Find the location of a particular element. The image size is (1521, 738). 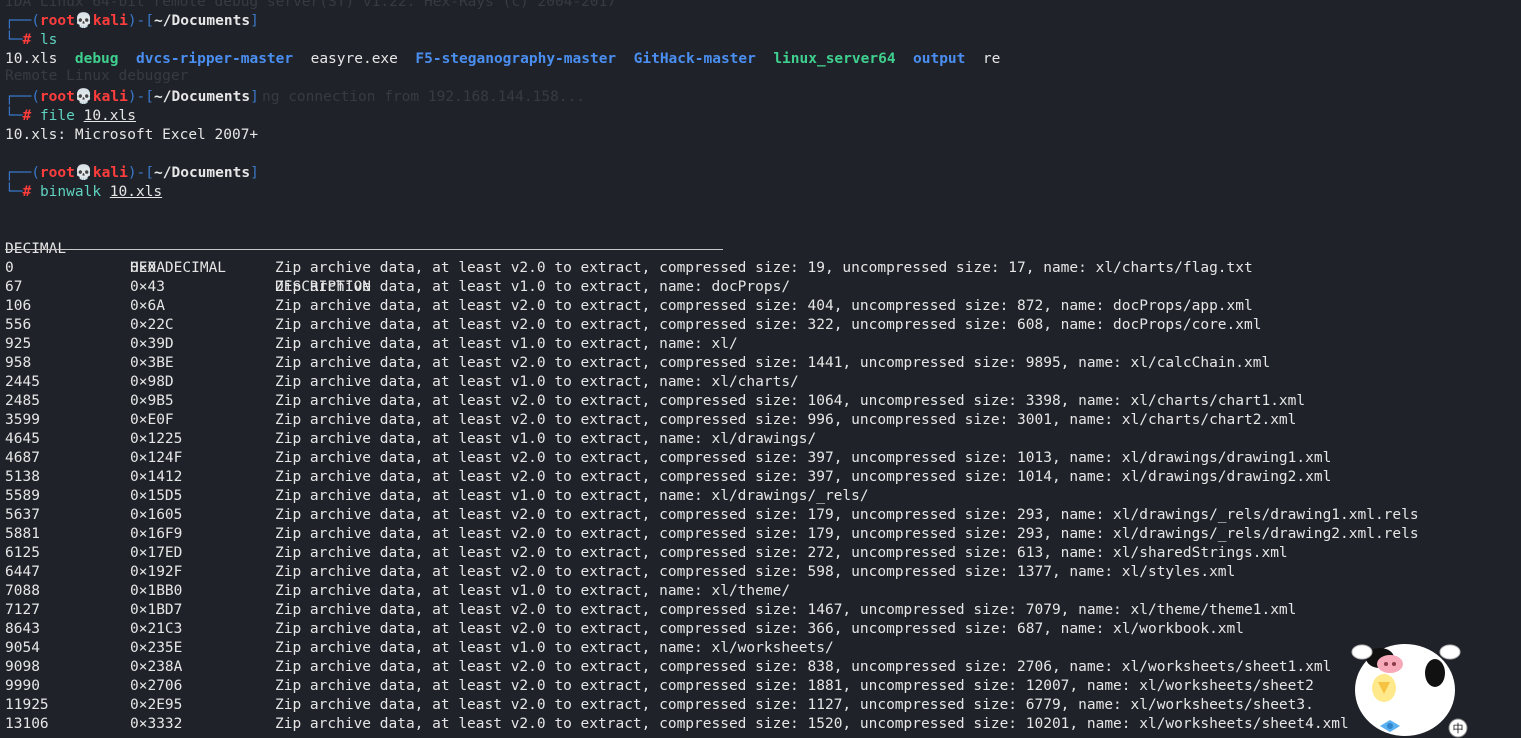

ls-entry: debug is located at coordinates (96, 59).